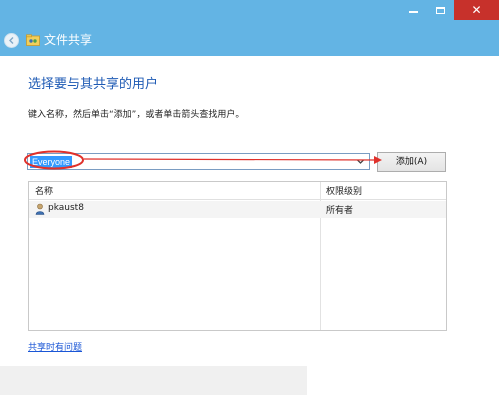  Describe the element at coordinates (44, 190) in the screenshot. I see `column-header-name: 名称` at that location.